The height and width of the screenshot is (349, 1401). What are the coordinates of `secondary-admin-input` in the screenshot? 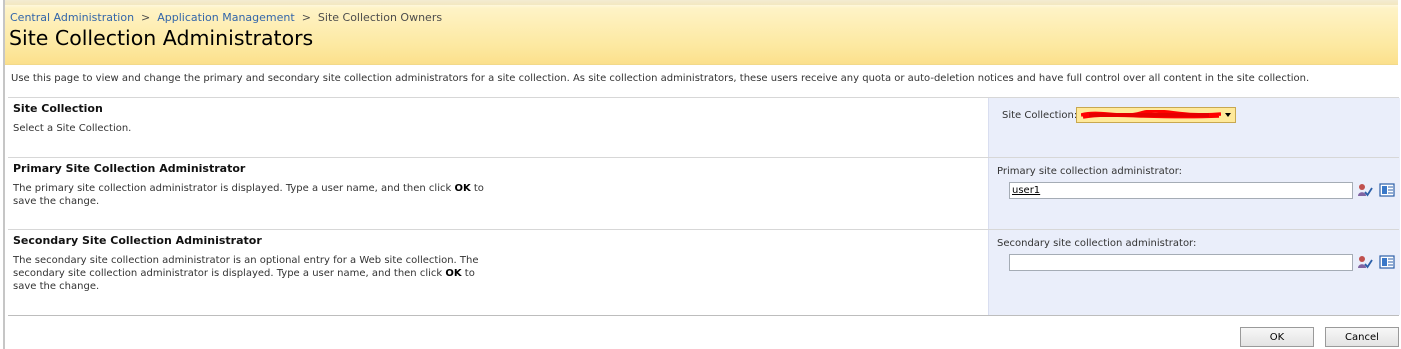 It's located at (1181, 262).